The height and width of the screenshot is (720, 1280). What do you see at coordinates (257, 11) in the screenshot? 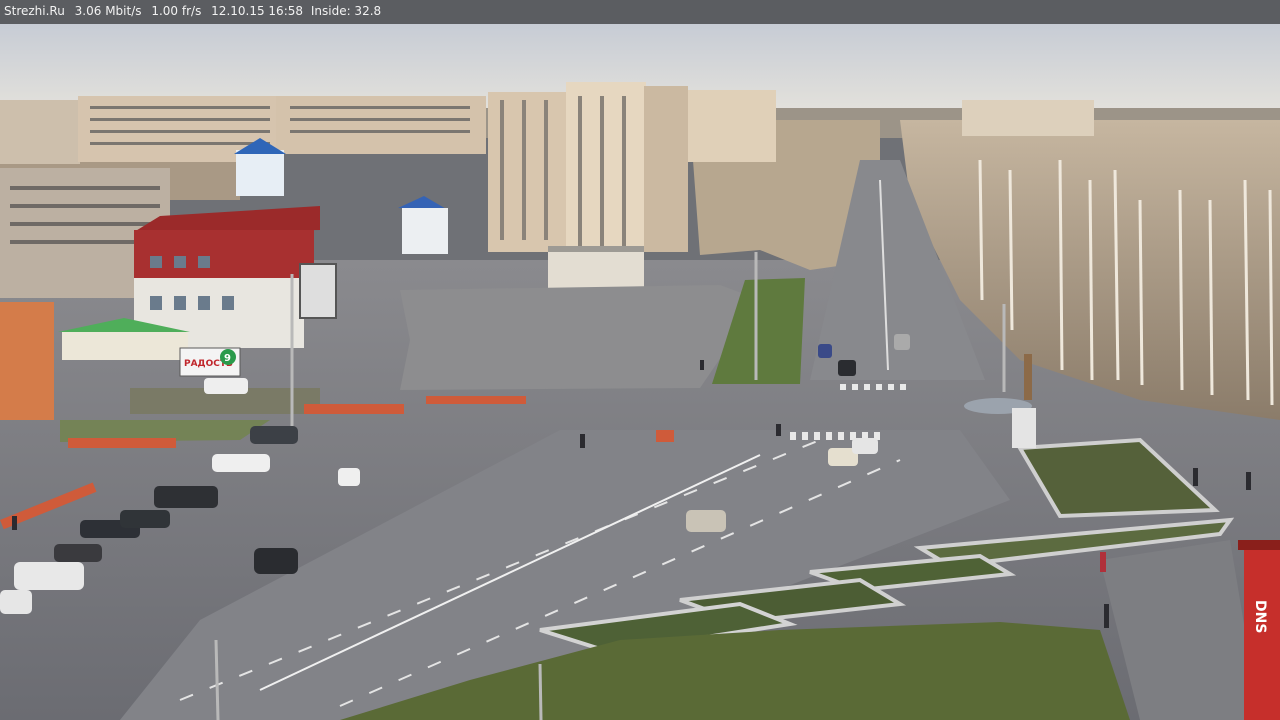
I see `timestamp: 12.10.15 16:58` at bounding box center [257, 11].